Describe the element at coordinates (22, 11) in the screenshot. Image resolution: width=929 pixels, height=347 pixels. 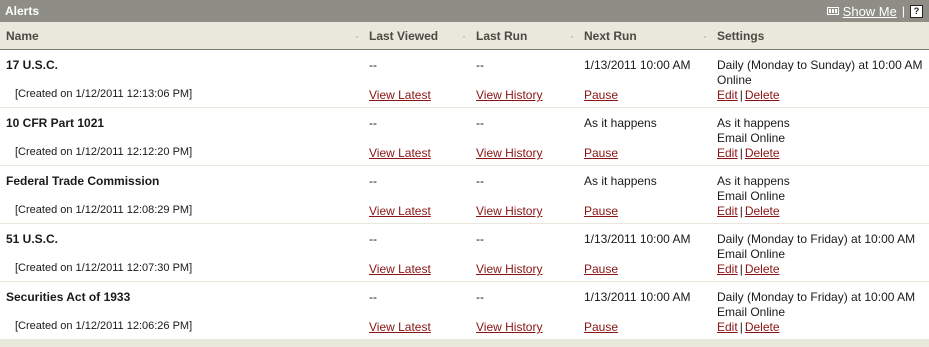
I see `panel-title: Alerts` at that location.